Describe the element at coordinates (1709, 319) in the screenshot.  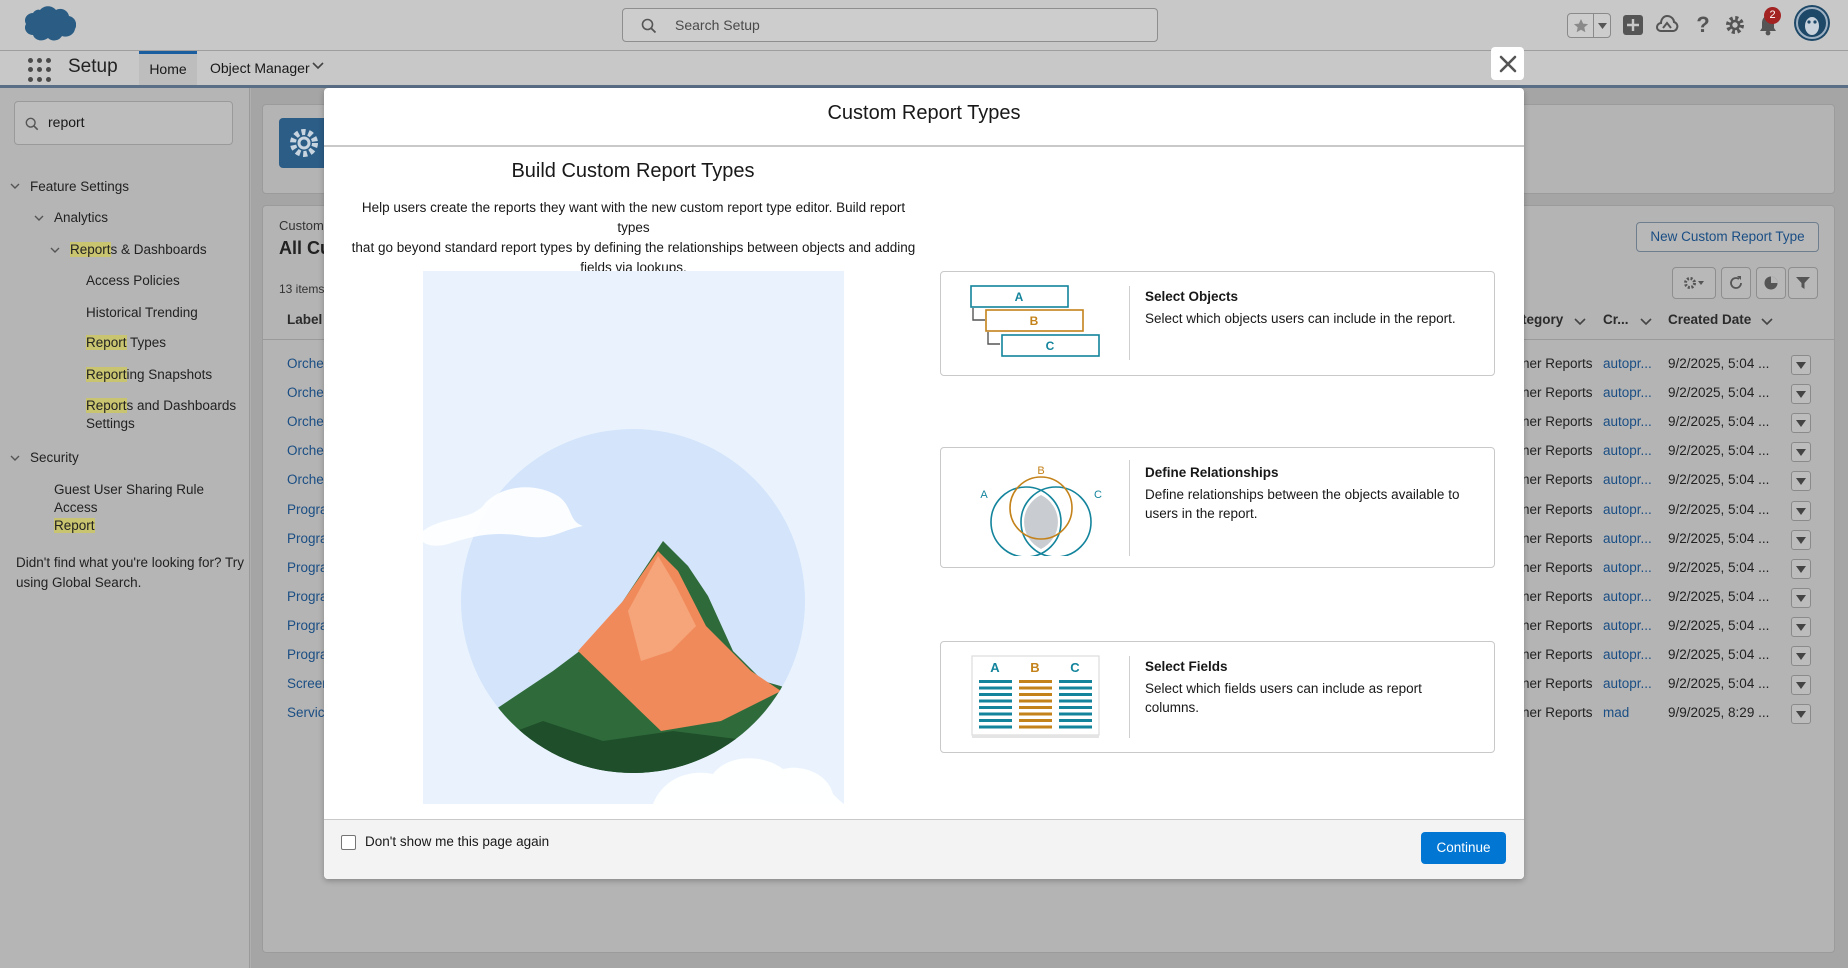
I see `column-created-date: Created Date` at that location.